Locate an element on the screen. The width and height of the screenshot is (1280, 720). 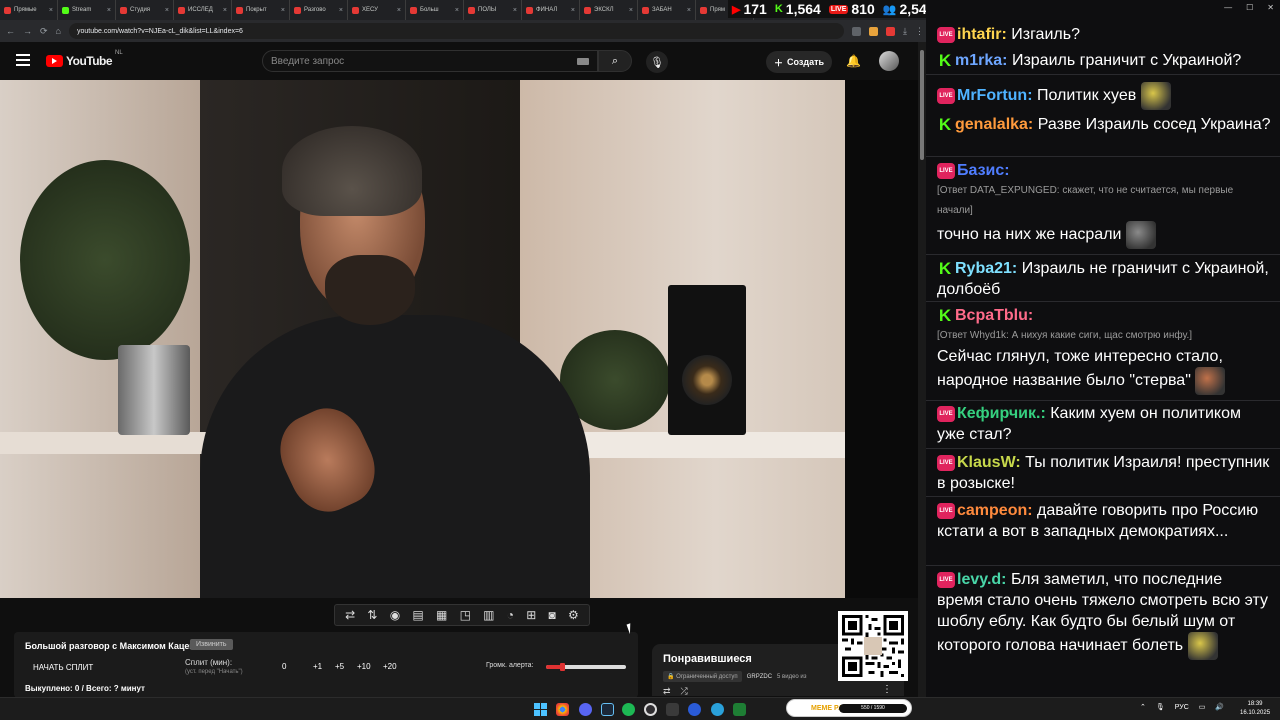
alert-volume-handle is located at coordinates (562, 667).